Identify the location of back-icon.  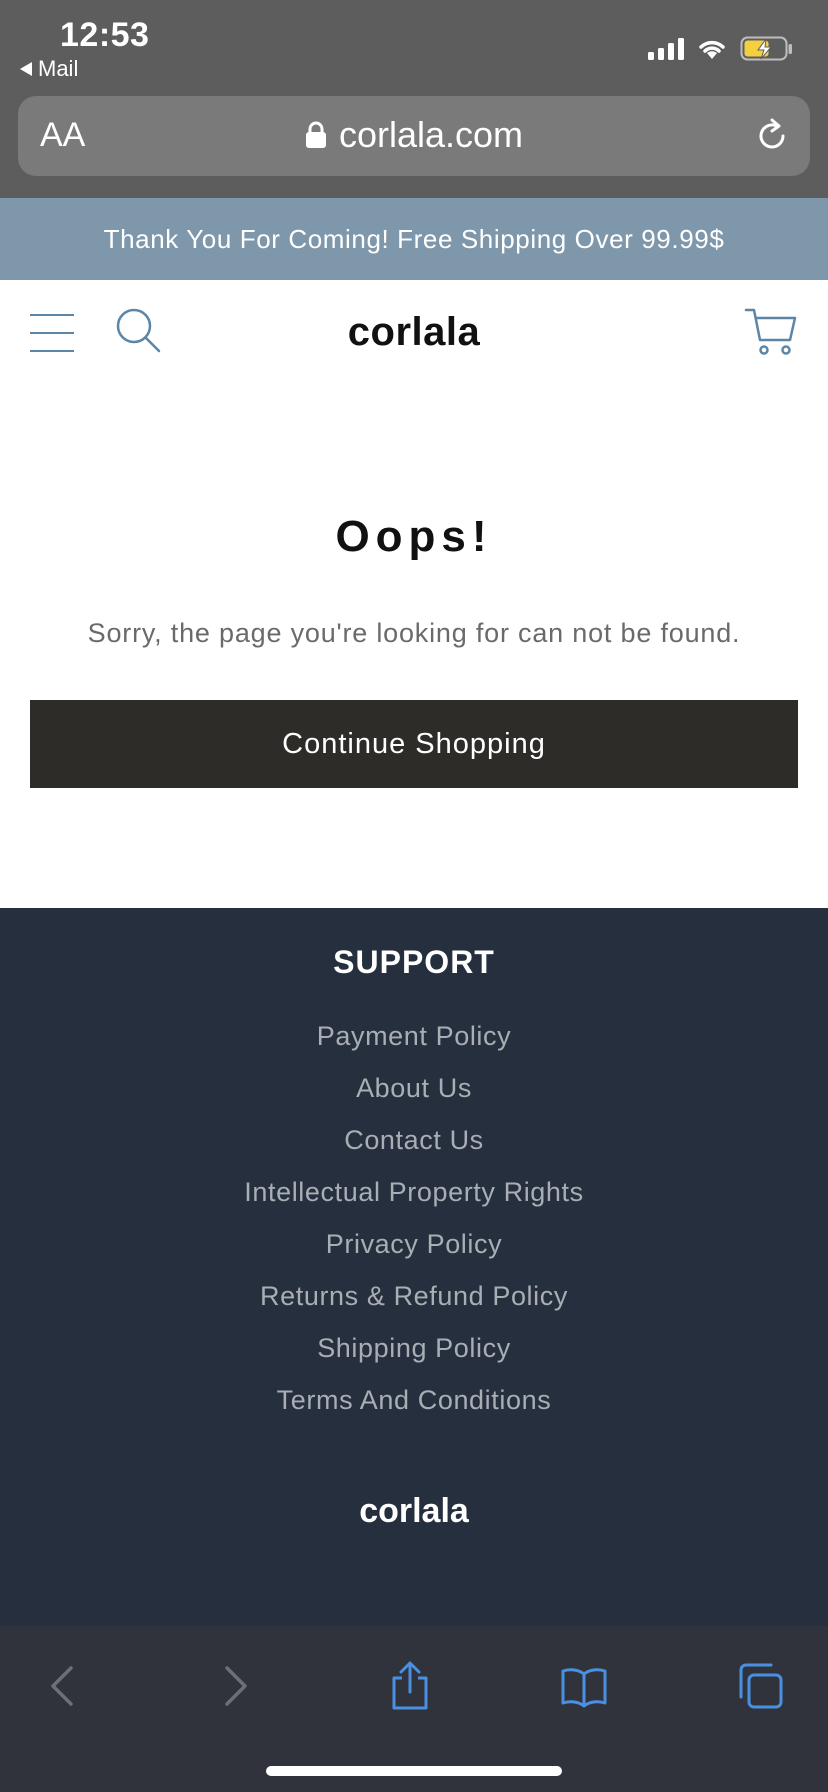
(62, 1686).